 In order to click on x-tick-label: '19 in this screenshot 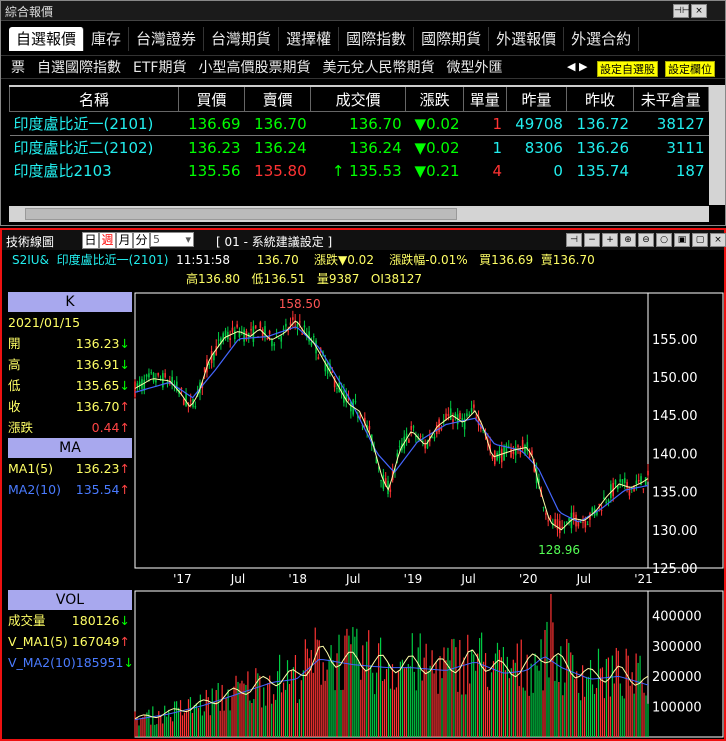, I will do `click(413, 579)`.